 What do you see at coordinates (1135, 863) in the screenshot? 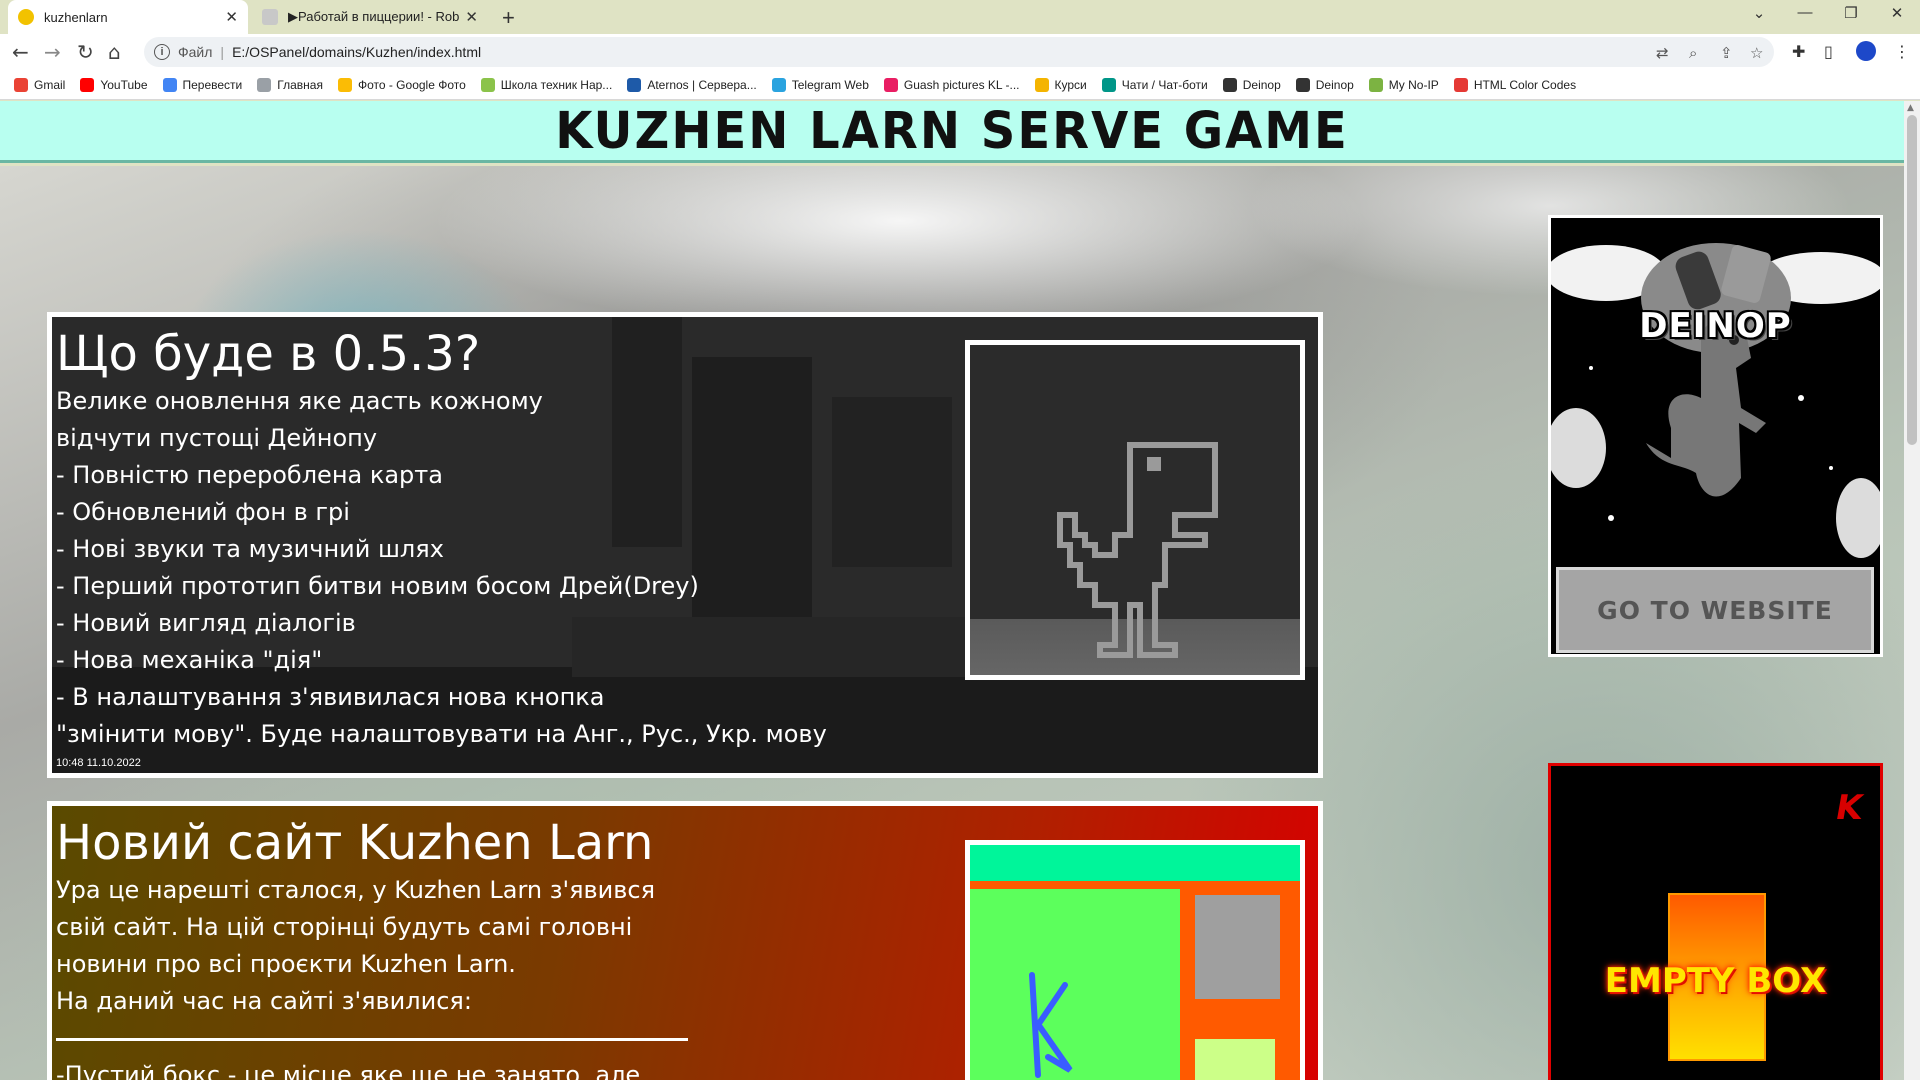
I see `preview-header` at bounding box center [1135, 863].